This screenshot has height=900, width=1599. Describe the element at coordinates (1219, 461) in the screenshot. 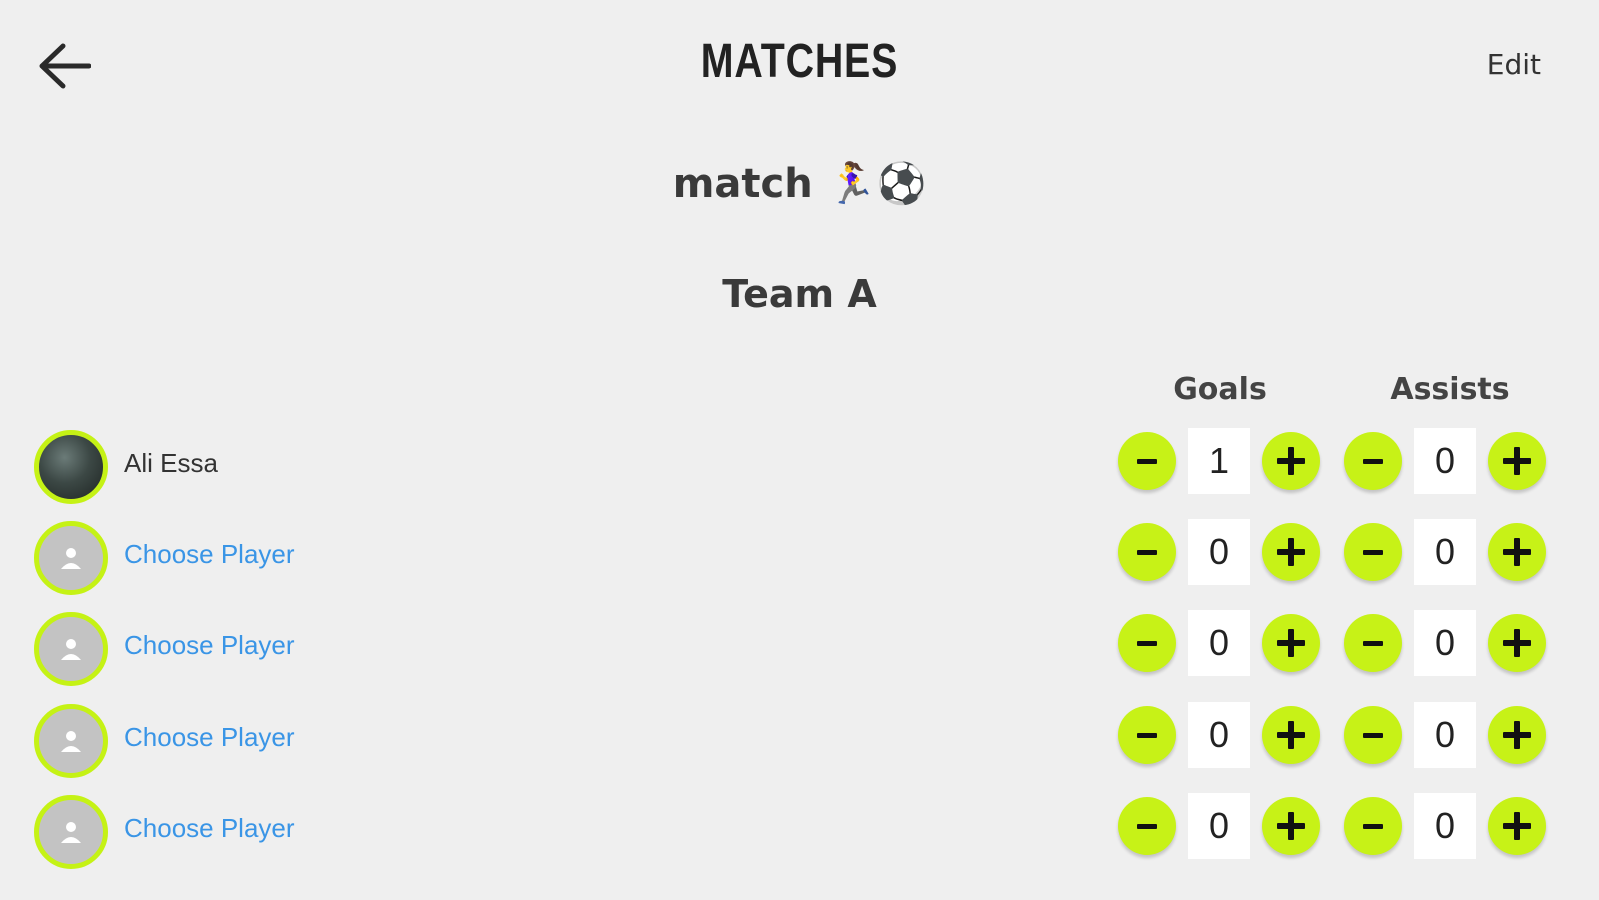

I see `goals-value: 1` at that location.